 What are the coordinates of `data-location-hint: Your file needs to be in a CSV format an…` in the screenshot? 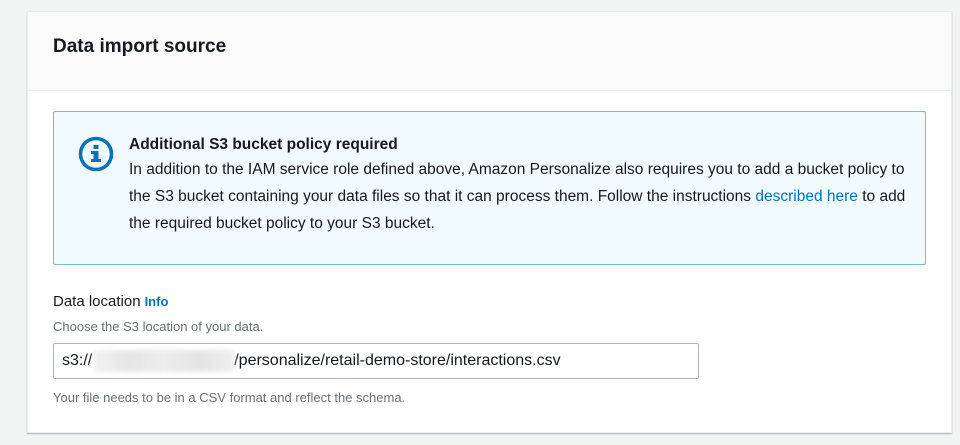 It's located at (229, 397).